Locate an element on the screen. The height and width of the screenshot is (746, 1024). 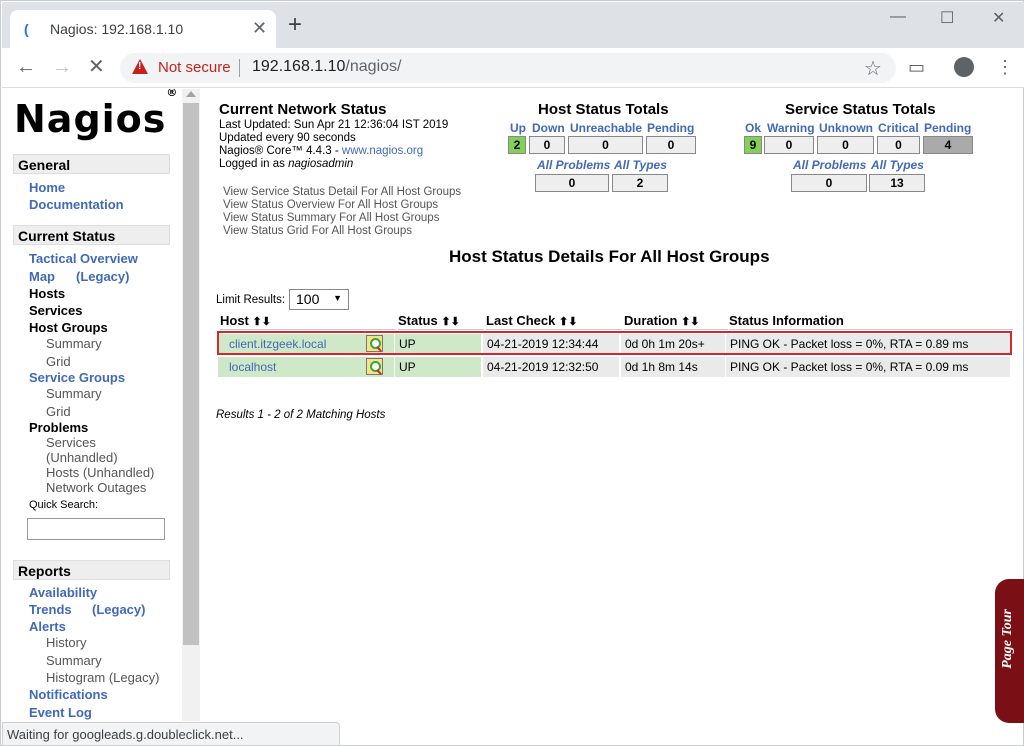
scroll-thumb is located at coordinates (191, 374).